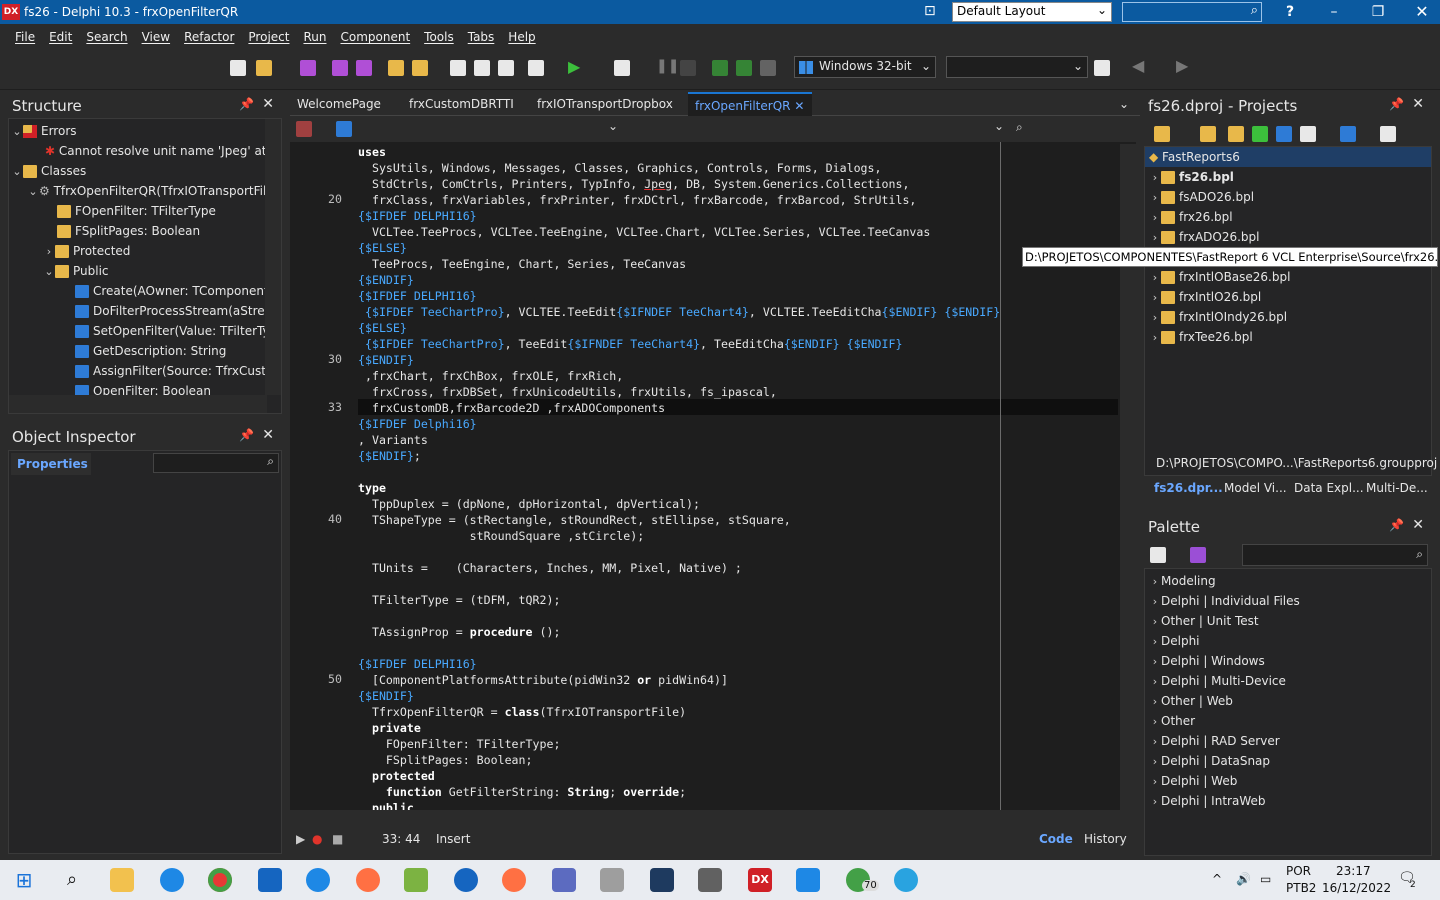  I want to click on network-icon: ▭, so click(1265, 879).